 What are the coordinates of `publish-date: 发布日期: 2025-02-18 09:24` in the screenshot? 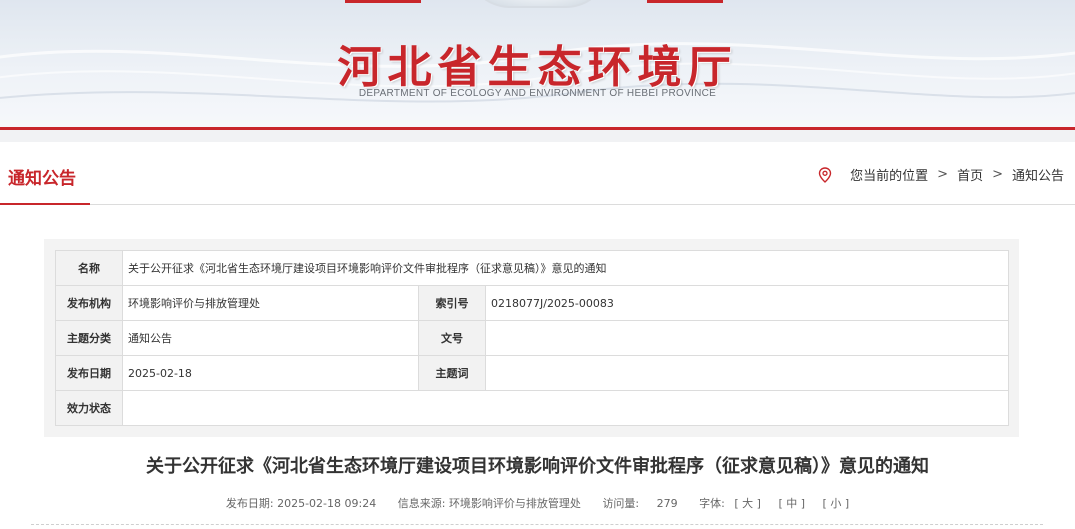 It's located at (301, 503).